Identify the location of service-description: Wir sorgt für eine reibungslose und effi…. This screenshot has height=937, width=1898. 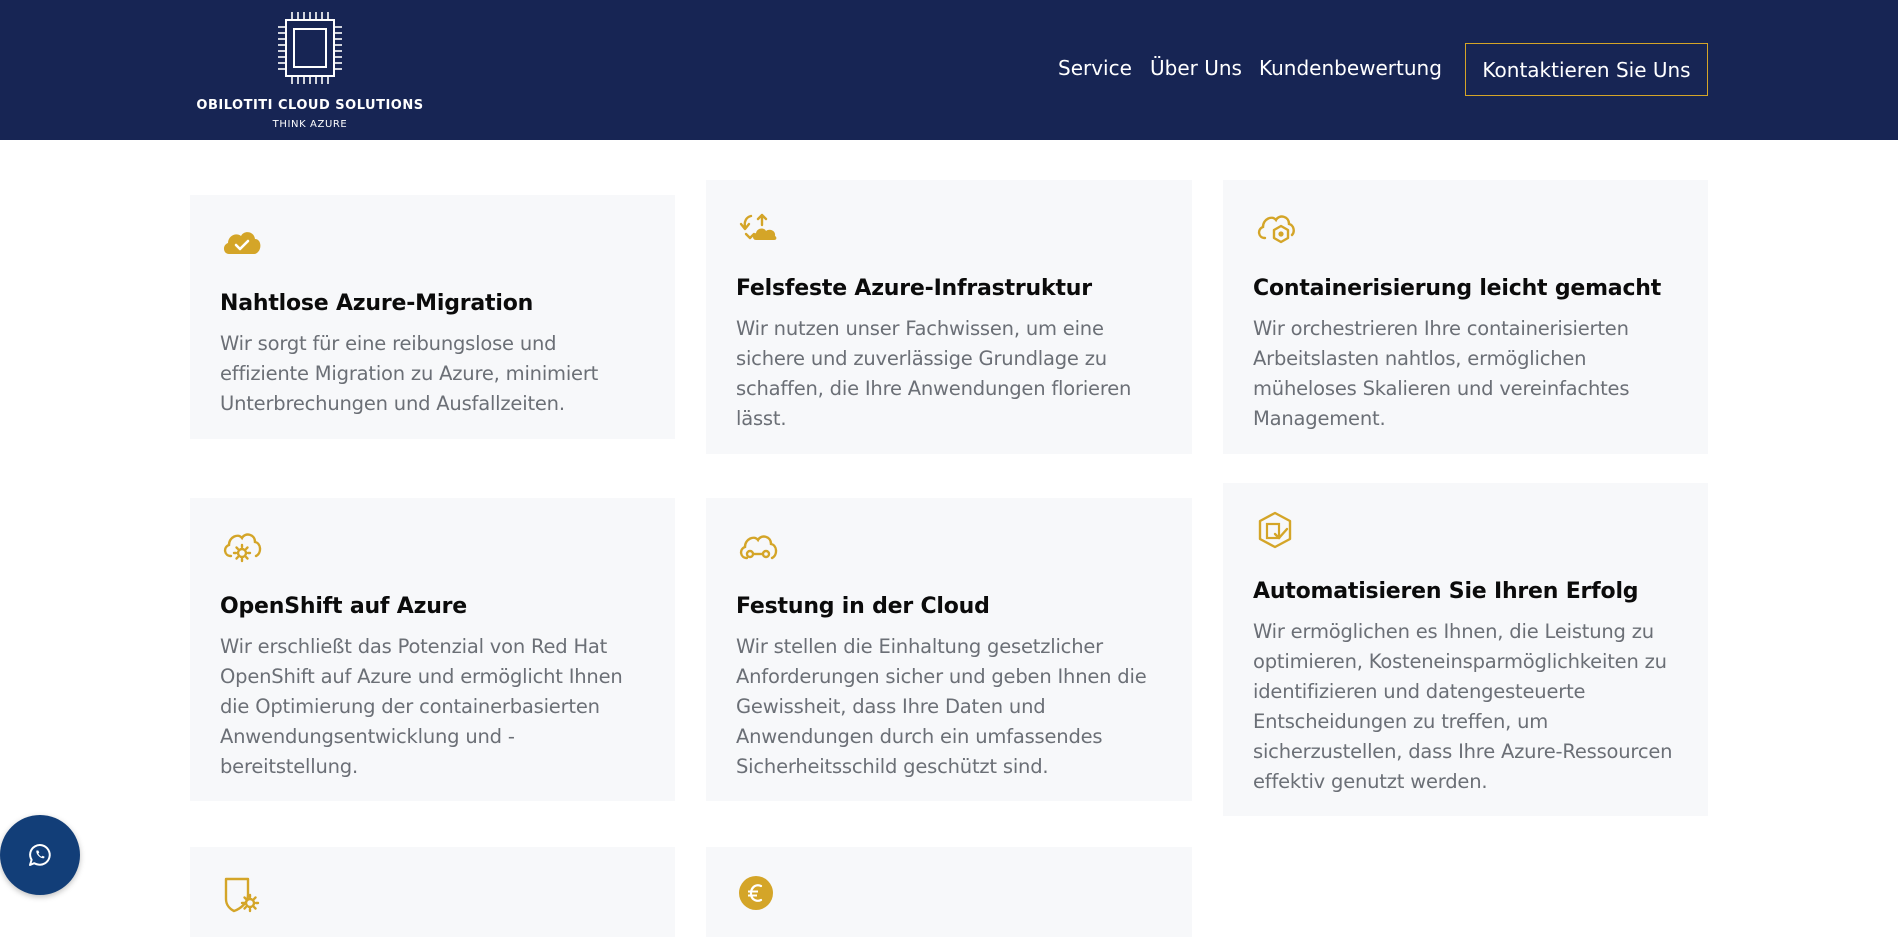
(409, 373).